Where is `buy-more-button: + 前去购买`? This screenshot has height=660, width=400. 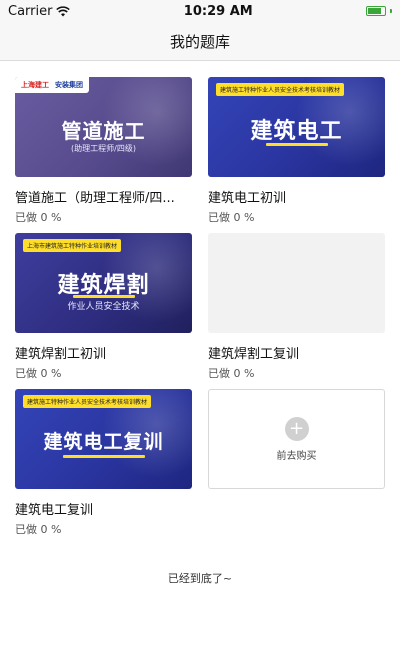
buy-more-button: + 前去购买 is located at coordinates (296, 439).